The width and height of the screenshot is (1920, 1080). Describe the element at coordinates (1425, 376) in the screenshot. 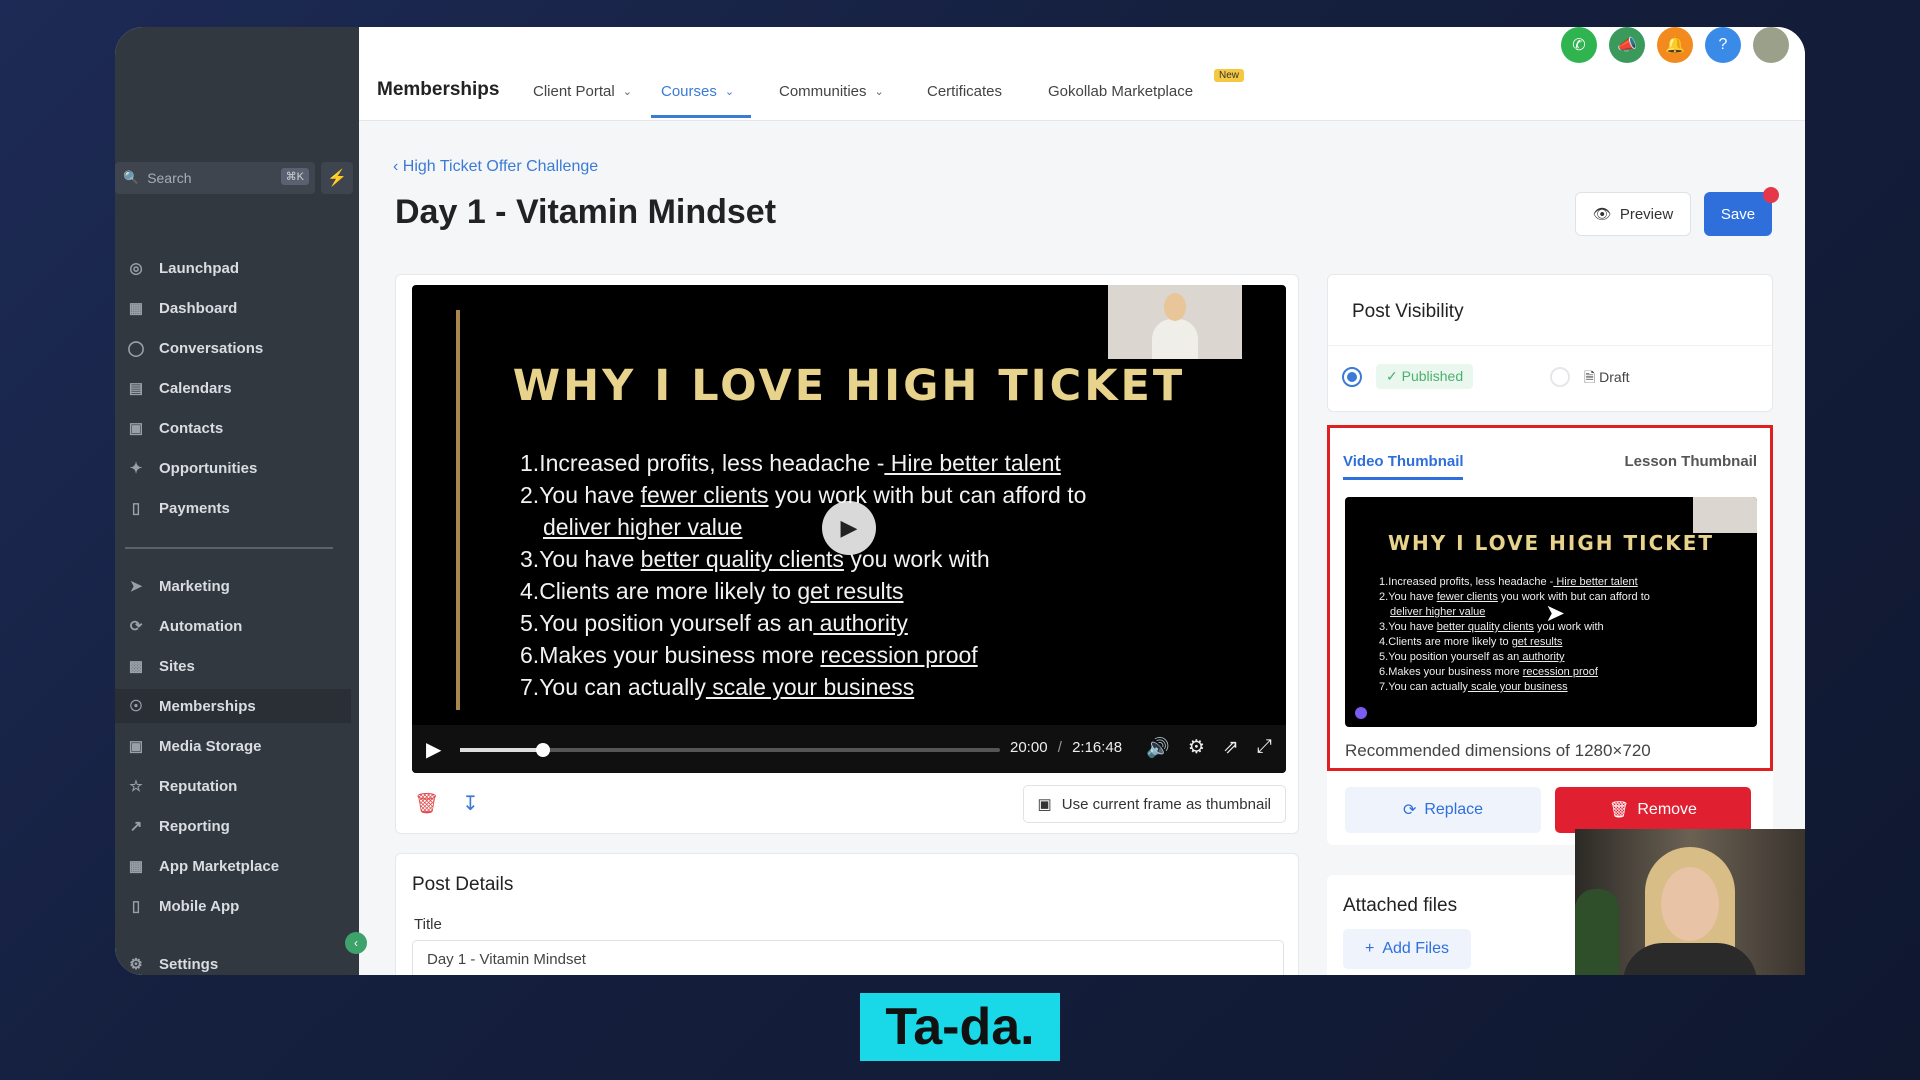

I see `published-badge: ✓ Published` at that location.